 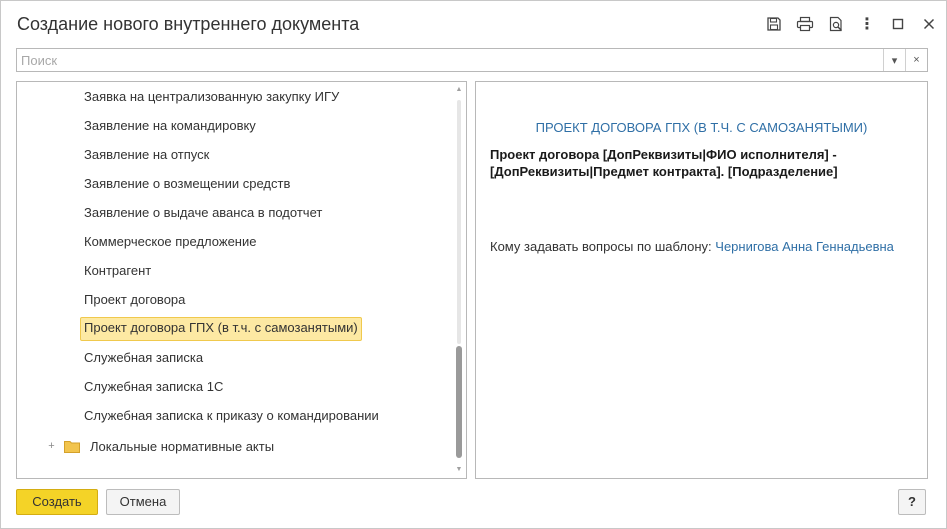 What do you see at coordinates (804, 246) in the screenshot?
I see `questions-contact-link: Чернигова Анна Геннадьевна` at bounding box center [804, 246].